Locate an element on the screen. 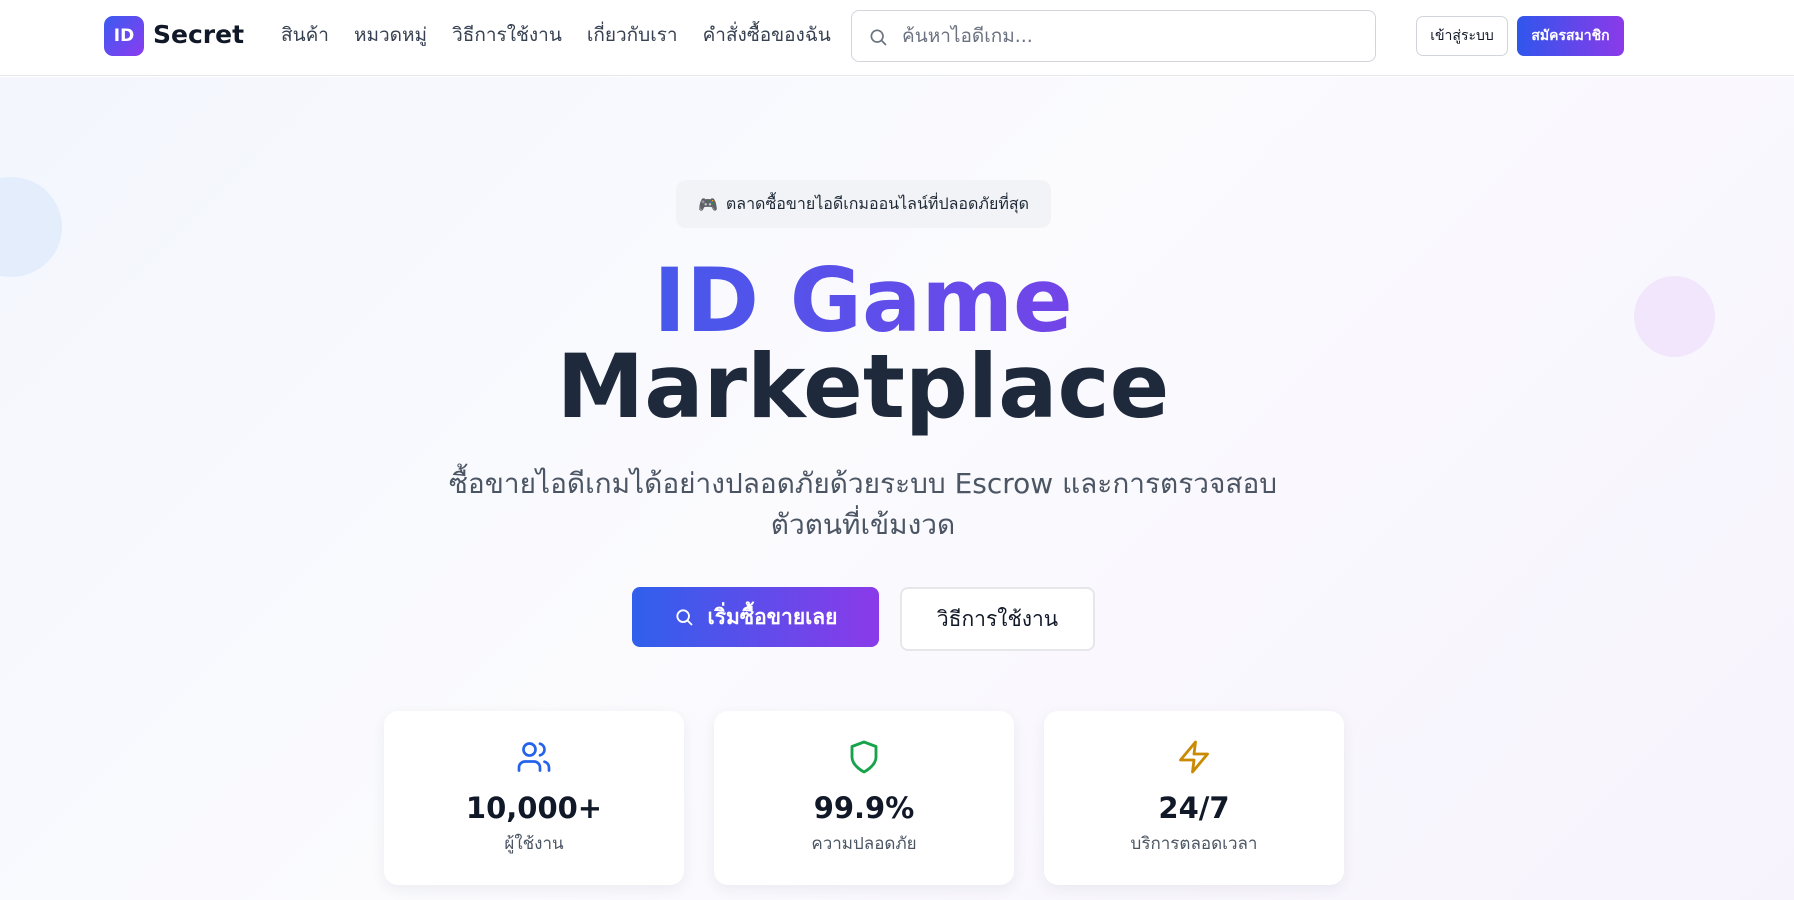 The width and height of the screenshot is (1794, 900). nav-link-products: สินค้า is located at coordinates (305, 35).